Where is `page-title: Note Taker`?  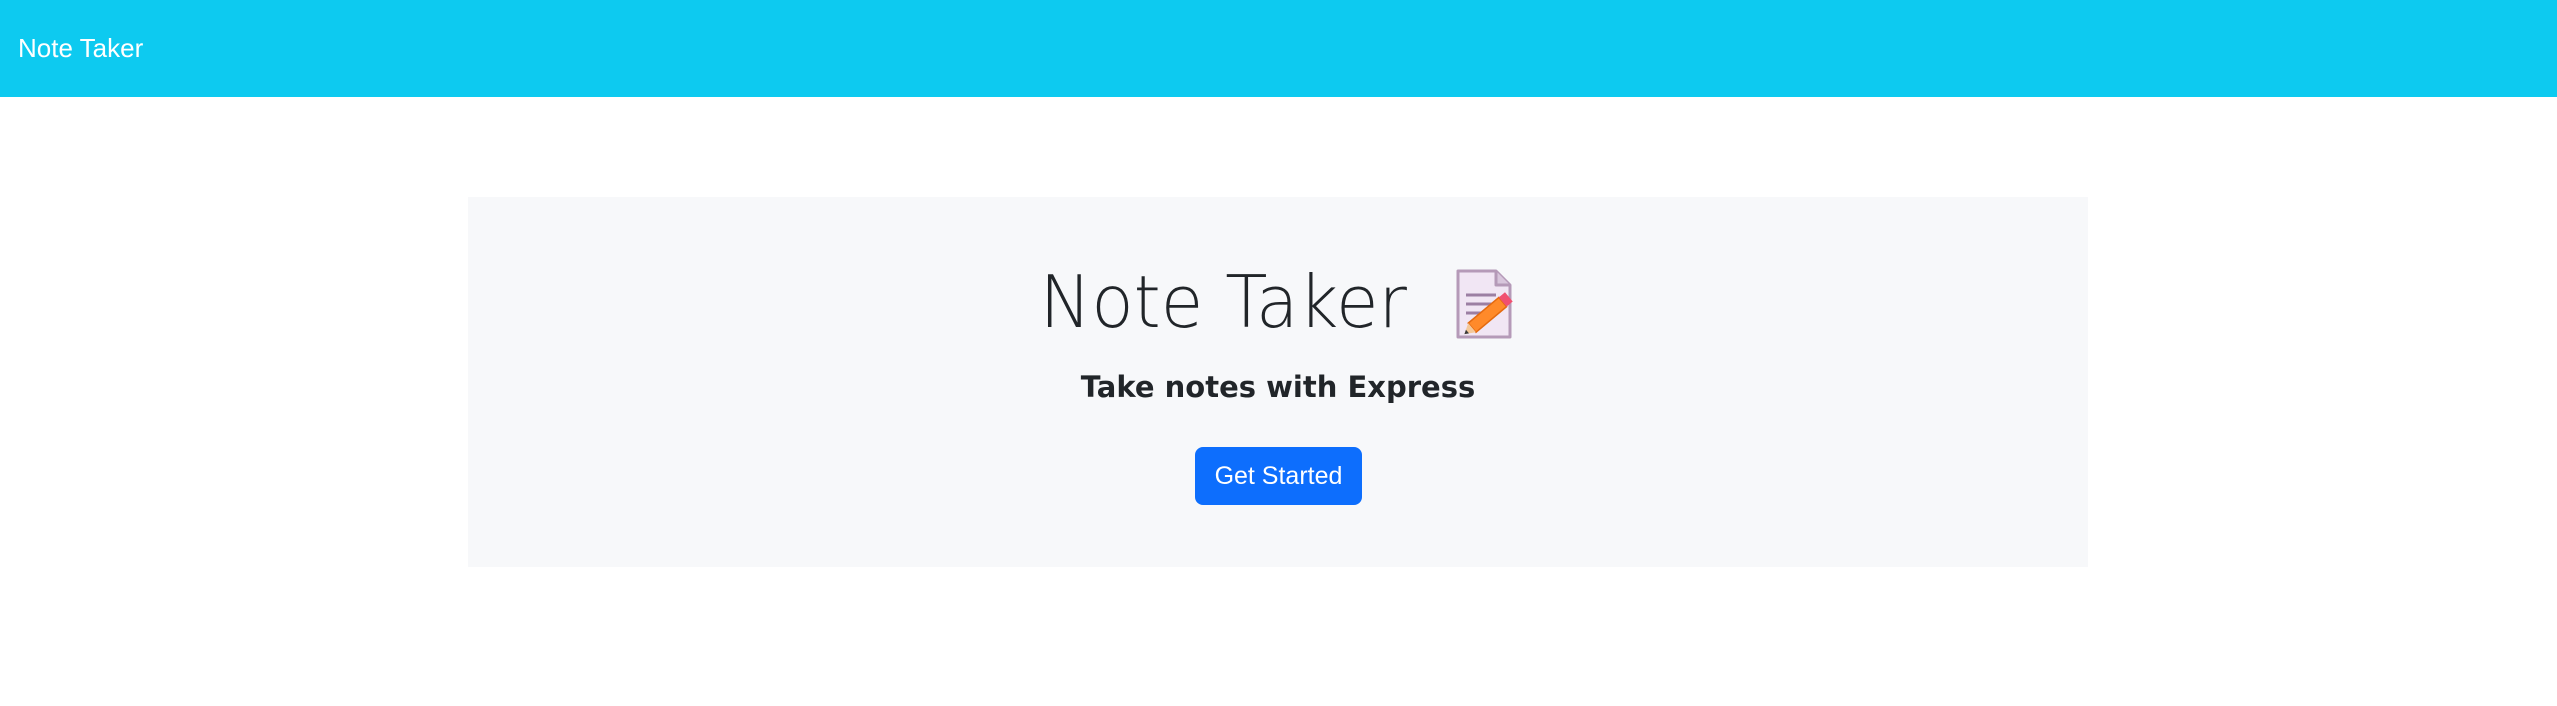
page-title: Note Taker is located at coordinates (1223, 302).